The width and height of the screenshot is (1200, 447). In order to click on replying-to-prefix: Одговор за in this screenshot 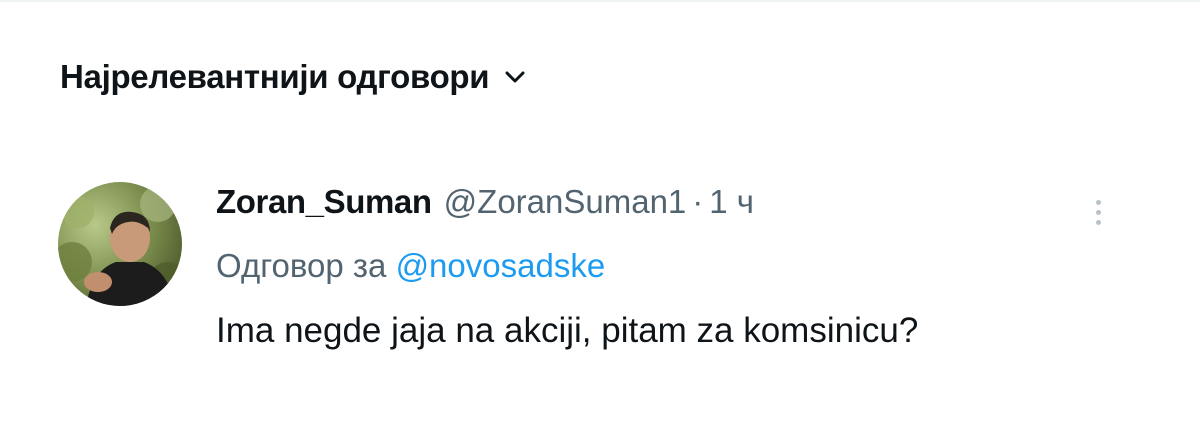, I will do `click(301, 265)`.